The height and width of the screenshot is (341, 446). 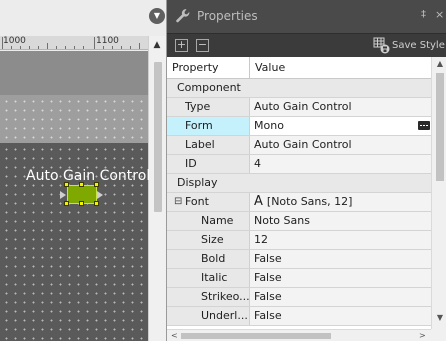 I want to click on column-header-value: Value, so click(x=340, y=68).